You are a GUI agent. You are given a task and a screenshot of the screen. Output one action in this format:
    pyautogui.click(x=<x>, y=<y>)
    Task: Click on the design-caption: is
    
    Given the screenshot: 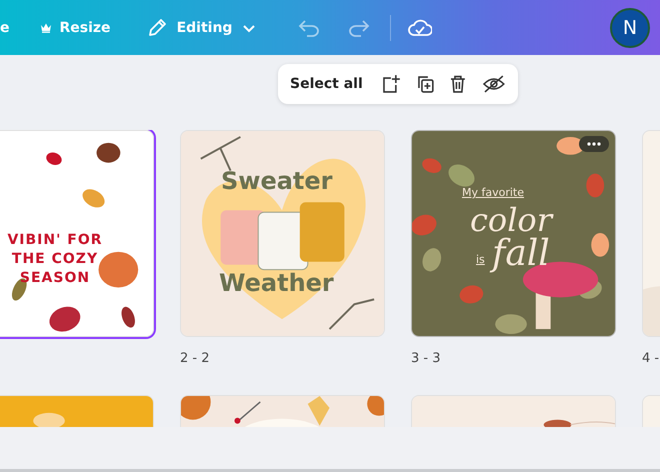 What is the action you would take?
    pyautogui.click(x=480, y=259)
    